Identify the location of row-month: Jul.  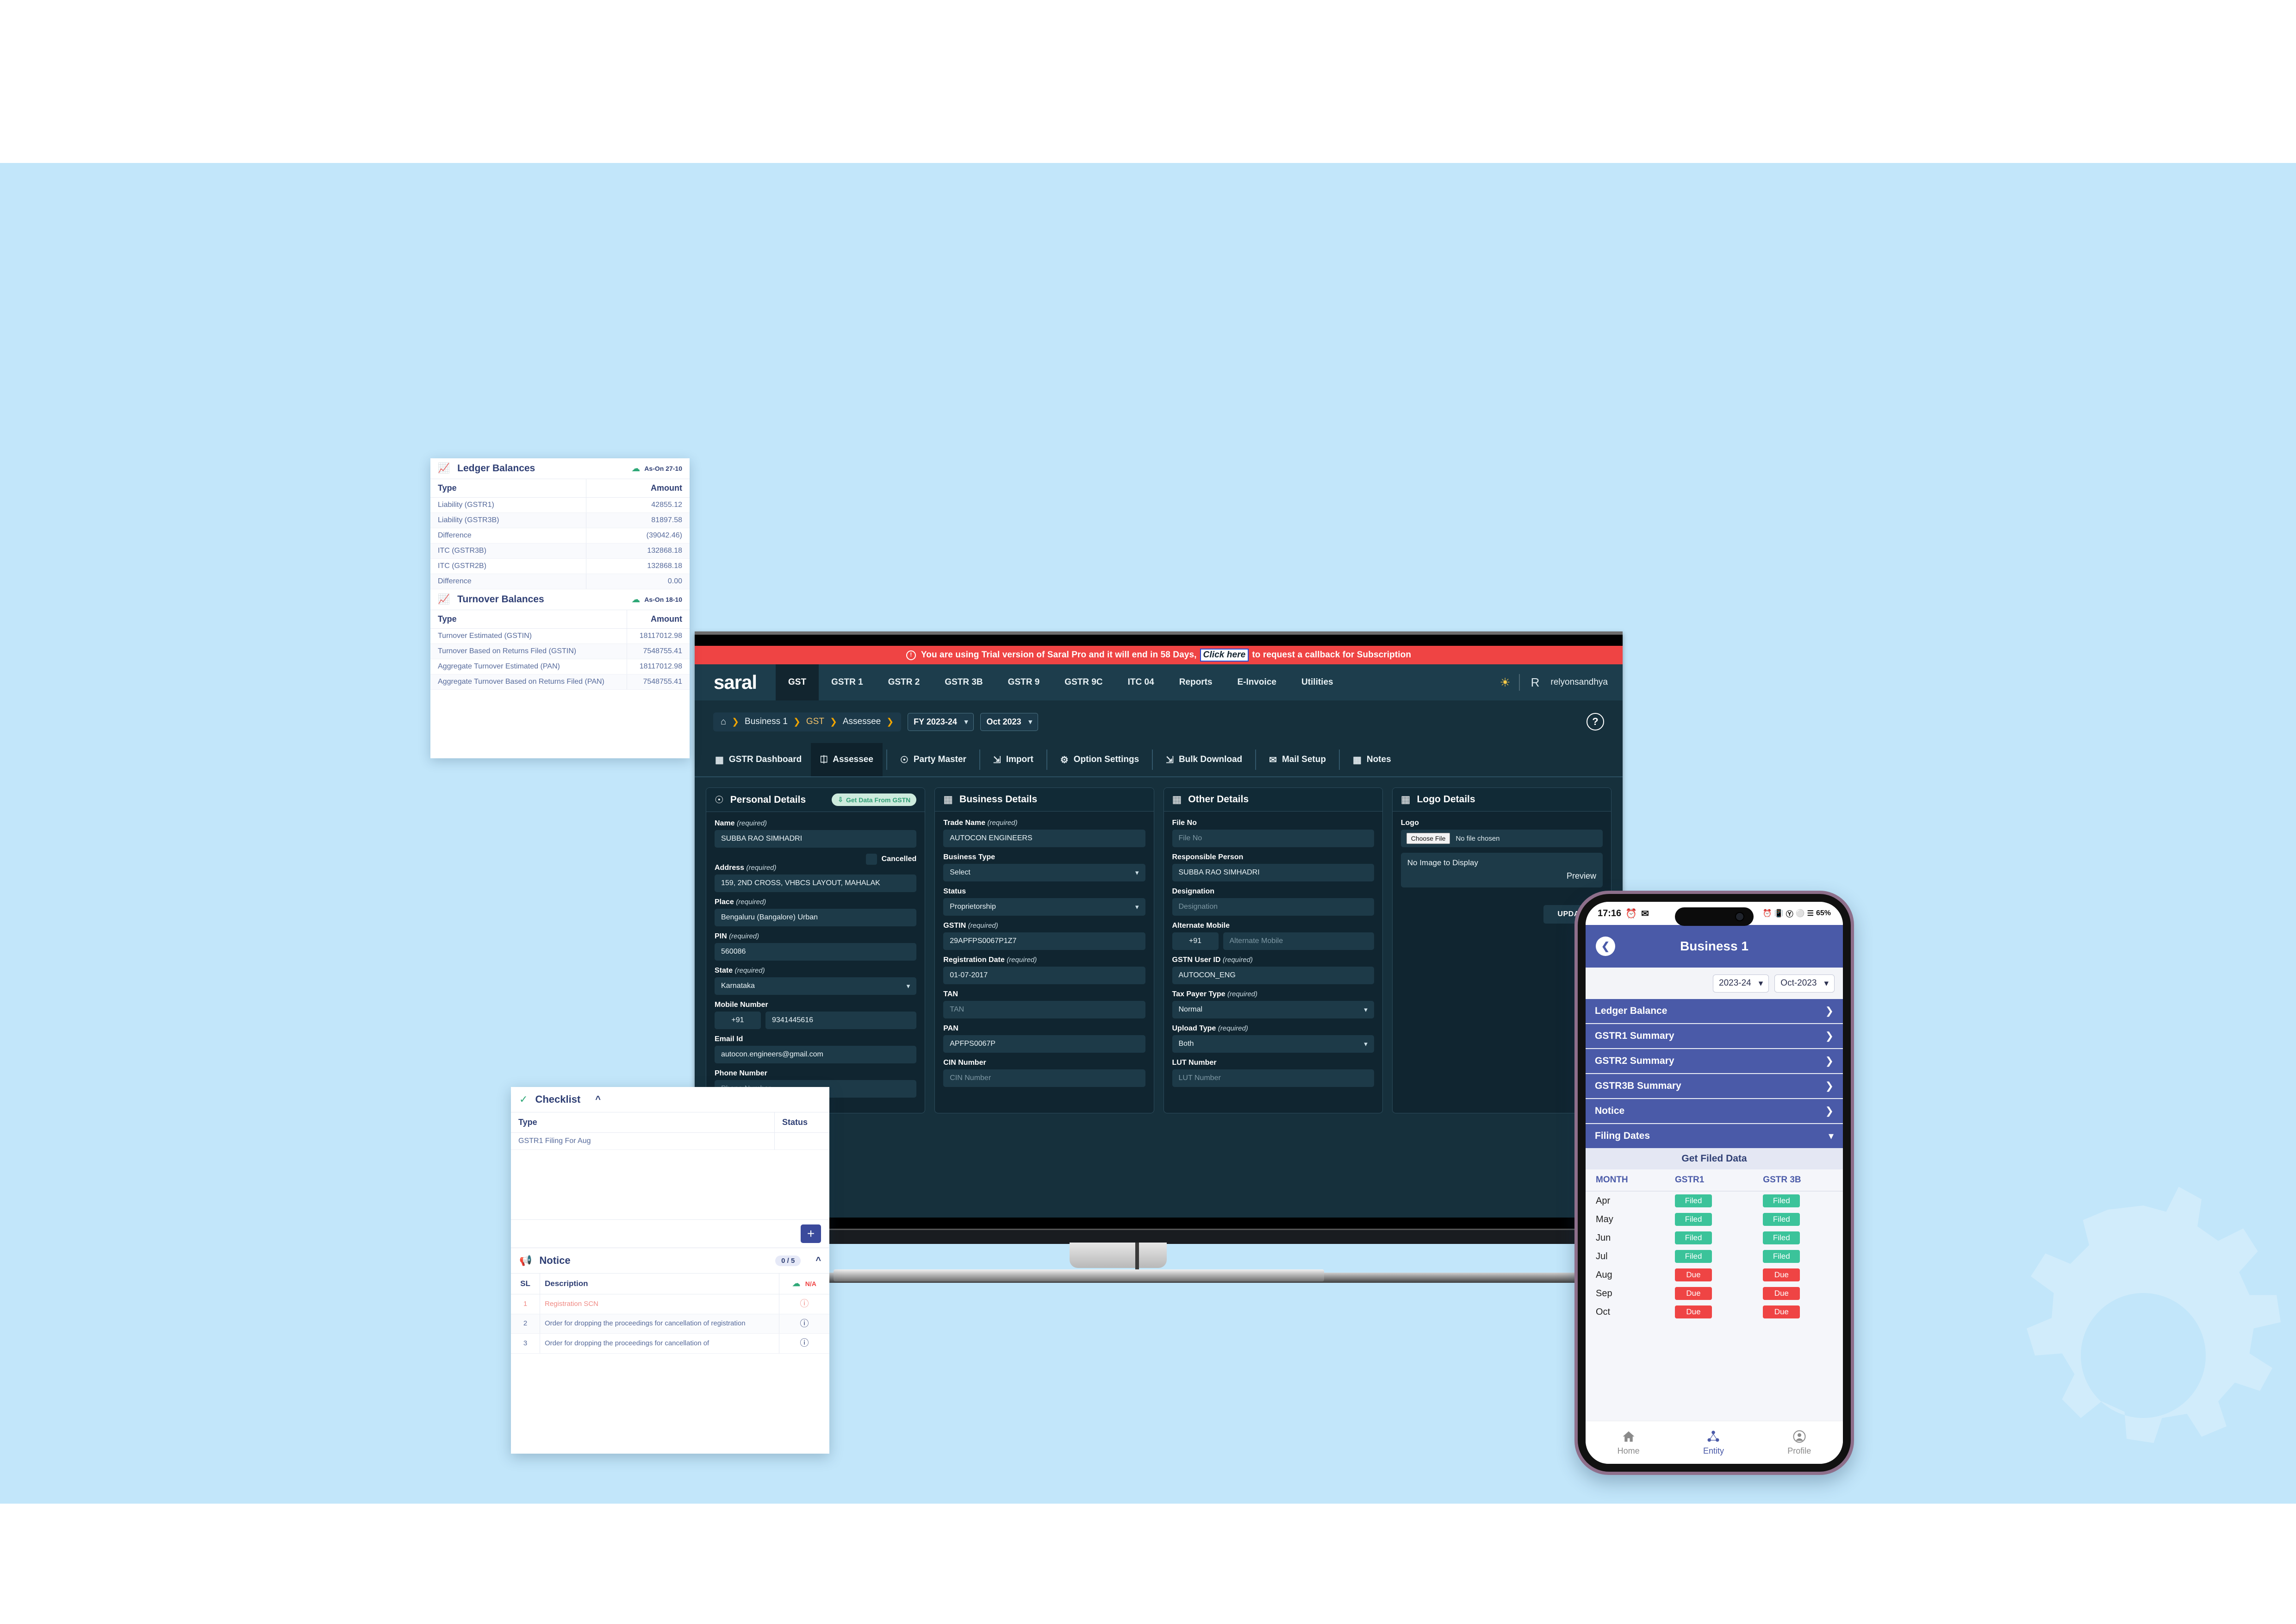
(1602, 1256).